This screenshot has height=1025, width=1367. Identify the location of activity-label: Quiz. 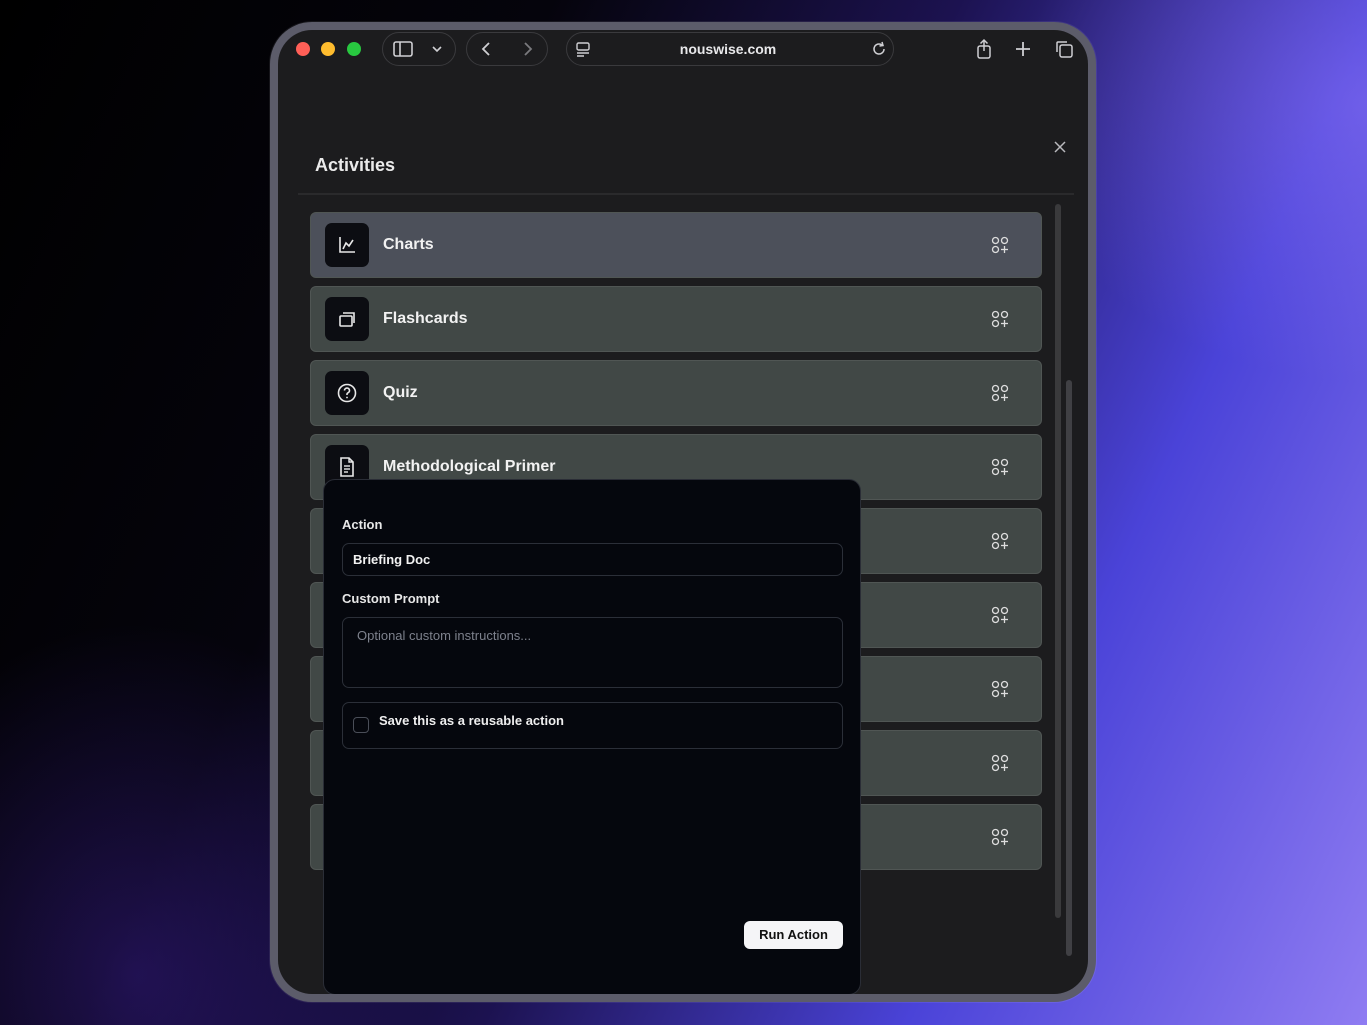
(400, 392).